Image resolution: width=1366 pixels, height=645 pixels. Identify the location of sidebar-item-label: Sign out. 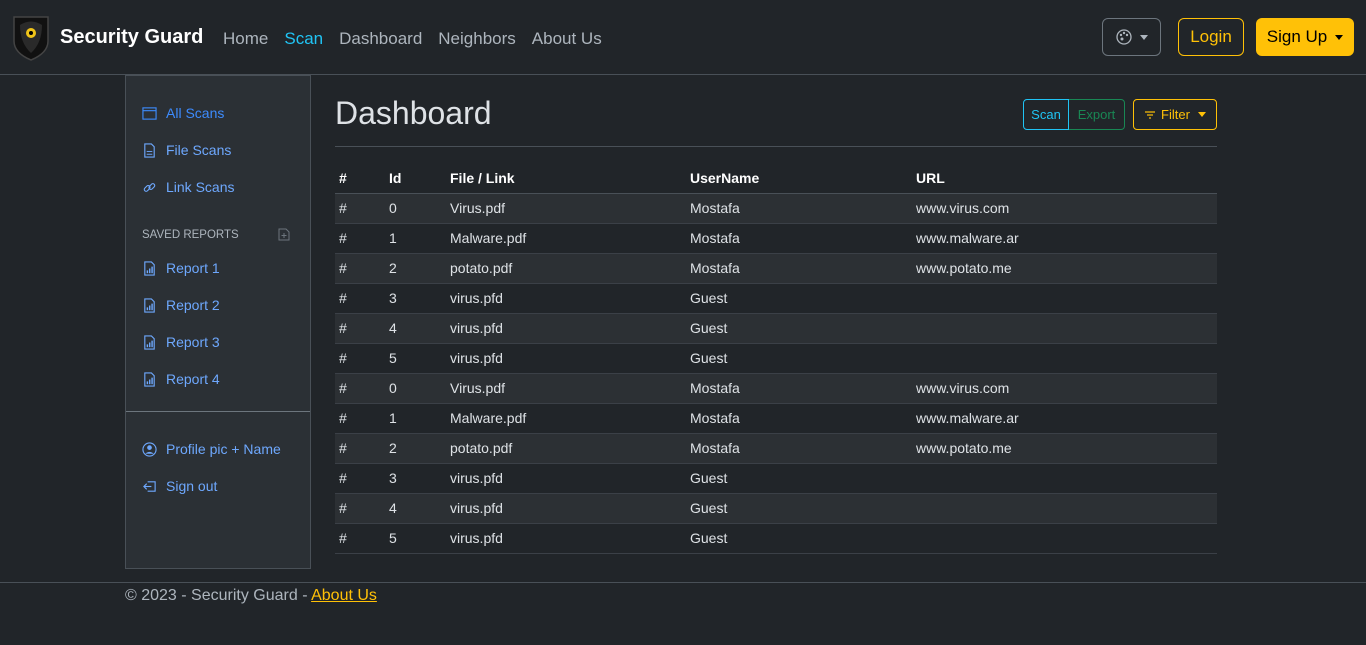
(192, 486).